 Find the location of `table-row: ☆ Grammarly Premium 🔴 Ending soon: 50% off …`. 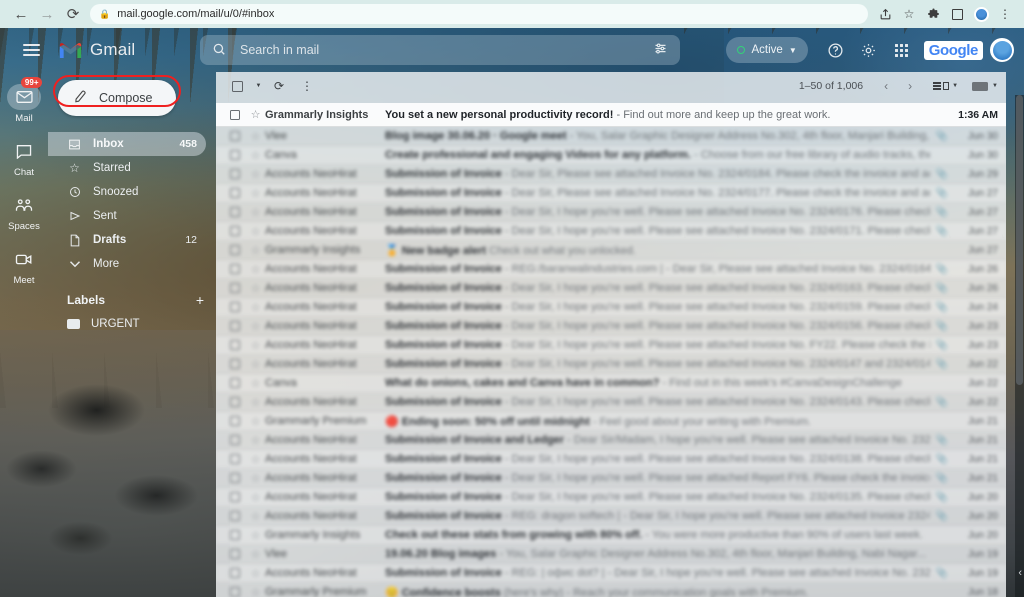

table-row: ☆ Grammarly Premium 🔴 Ending soon: 50% off … is located at coordinates (611, 421).